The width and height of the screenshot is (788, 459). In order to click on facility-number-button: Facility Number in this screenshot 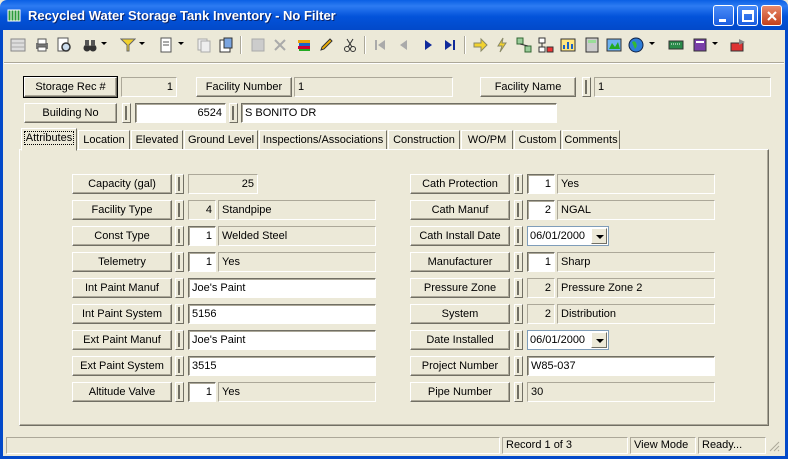, I will do `click(244, 87)`.